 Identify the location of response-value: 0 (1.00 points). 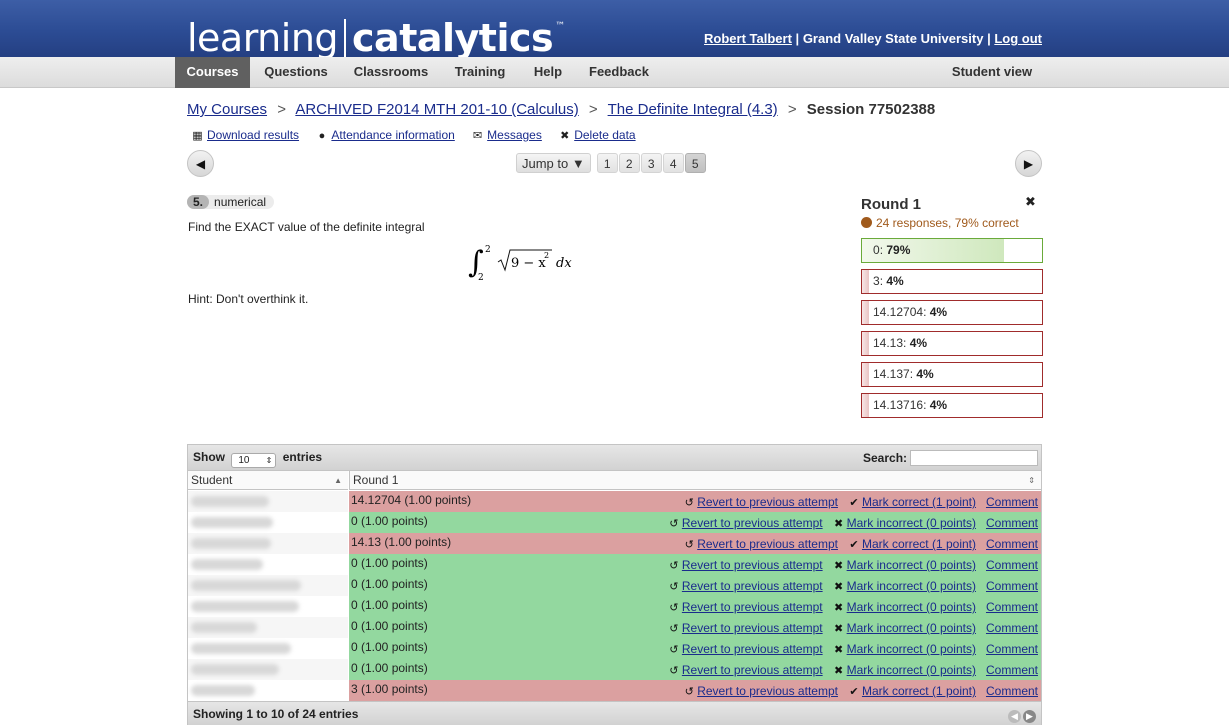
(389, 521).